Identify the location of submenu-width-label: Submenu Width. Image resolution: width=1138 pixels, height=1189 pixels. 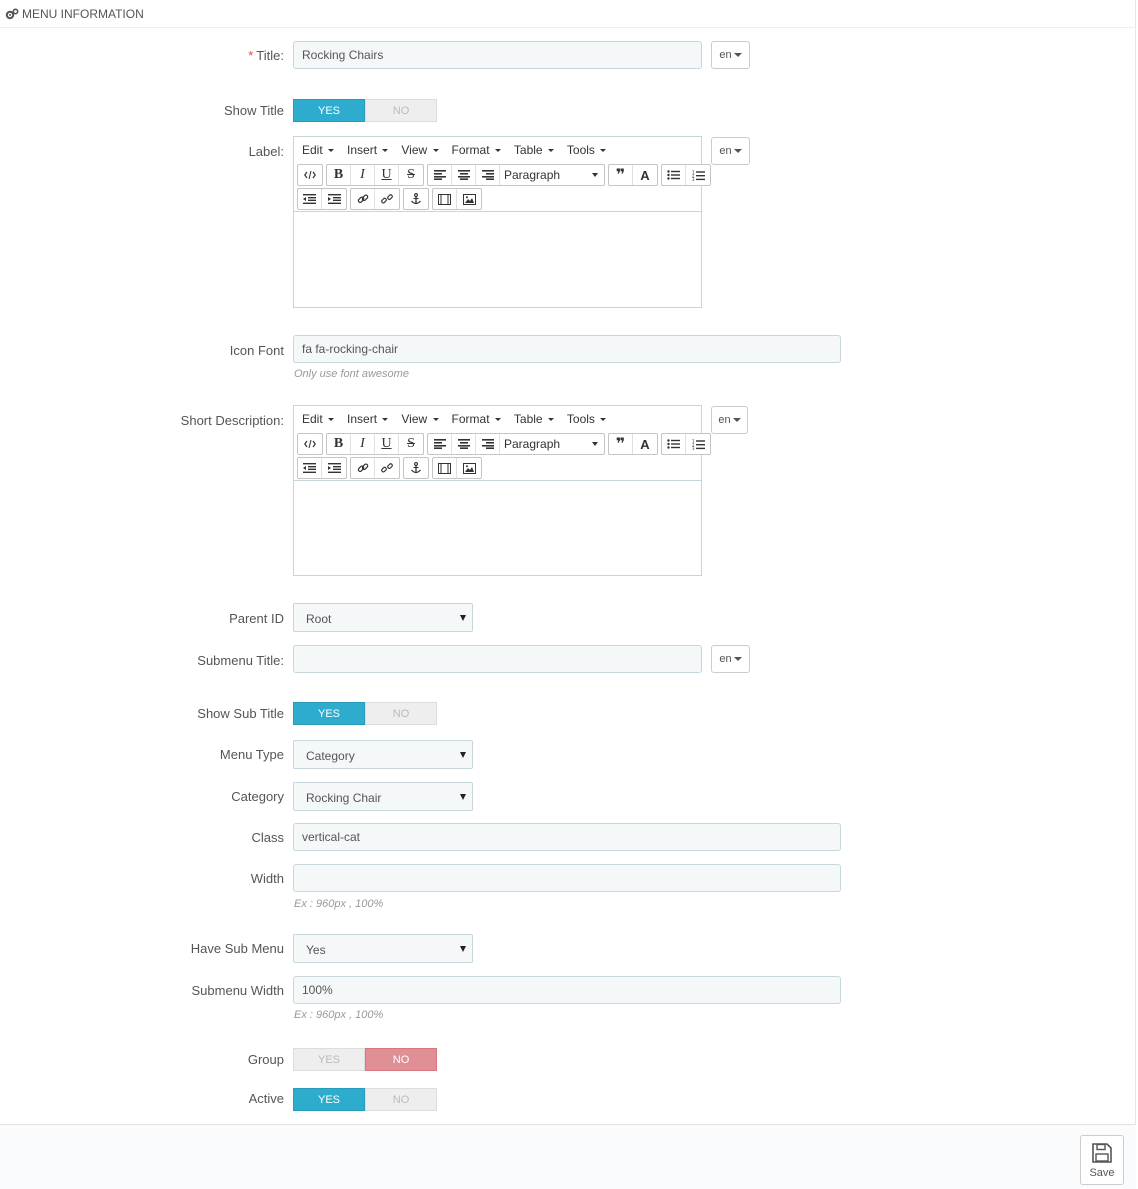
(238, 990).